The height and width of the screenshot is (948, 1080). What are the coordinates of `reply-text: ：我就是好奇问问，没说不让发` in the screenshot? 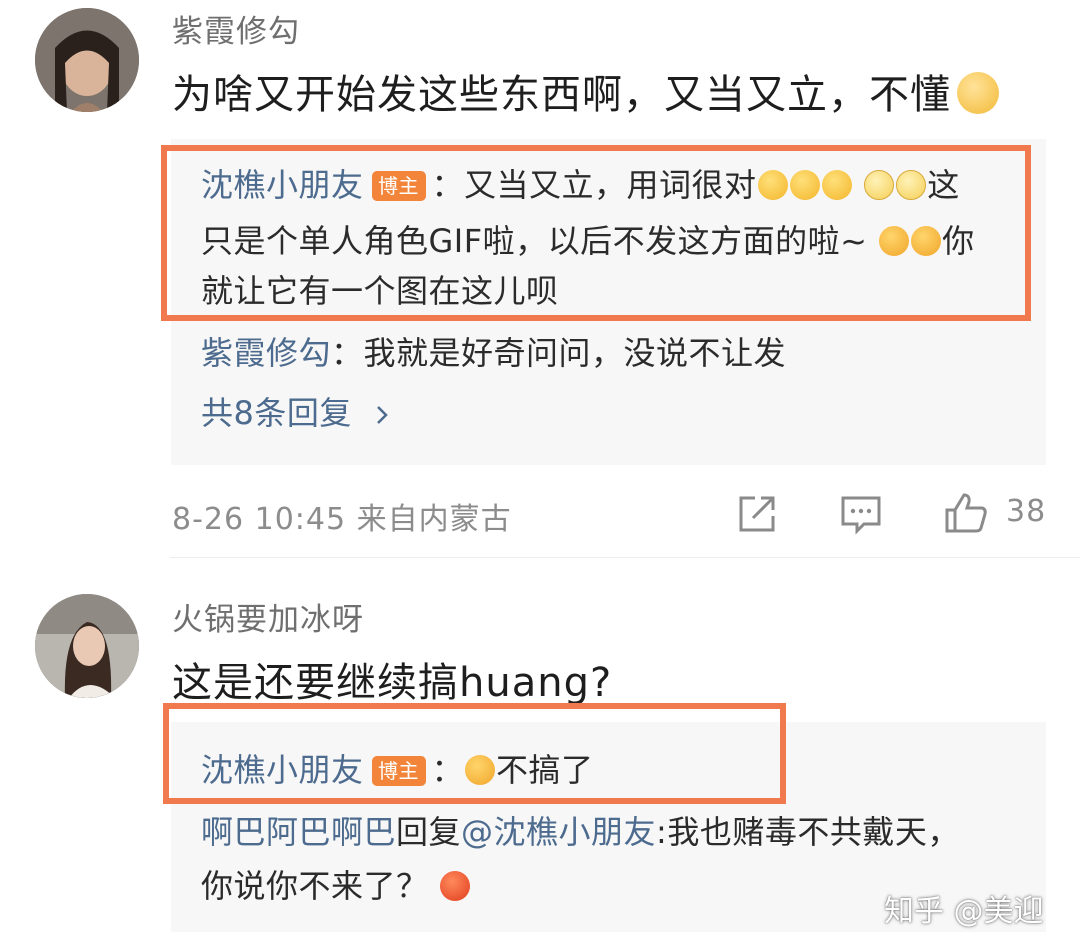 It's located at (559, 353).